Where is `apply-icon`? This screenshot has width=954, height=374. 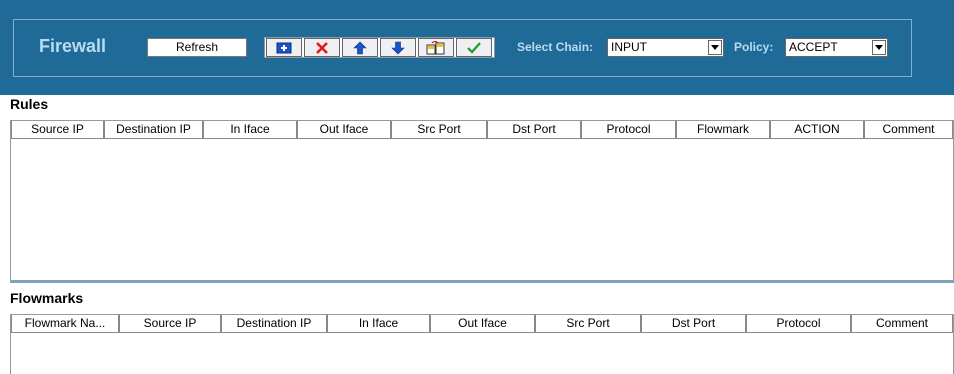 apply-icon is located at coordinates (474, 47).